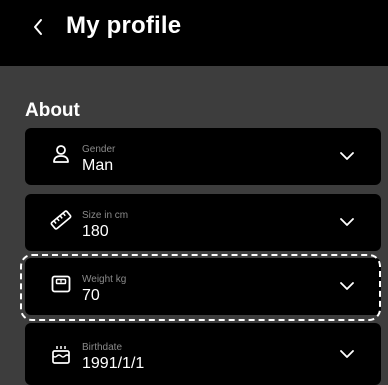 This screenshot has height=385, width=388. Describe the element at coordinates (203, 222) in the screenshot. I see `size-select: Size in cm 180` at that location.